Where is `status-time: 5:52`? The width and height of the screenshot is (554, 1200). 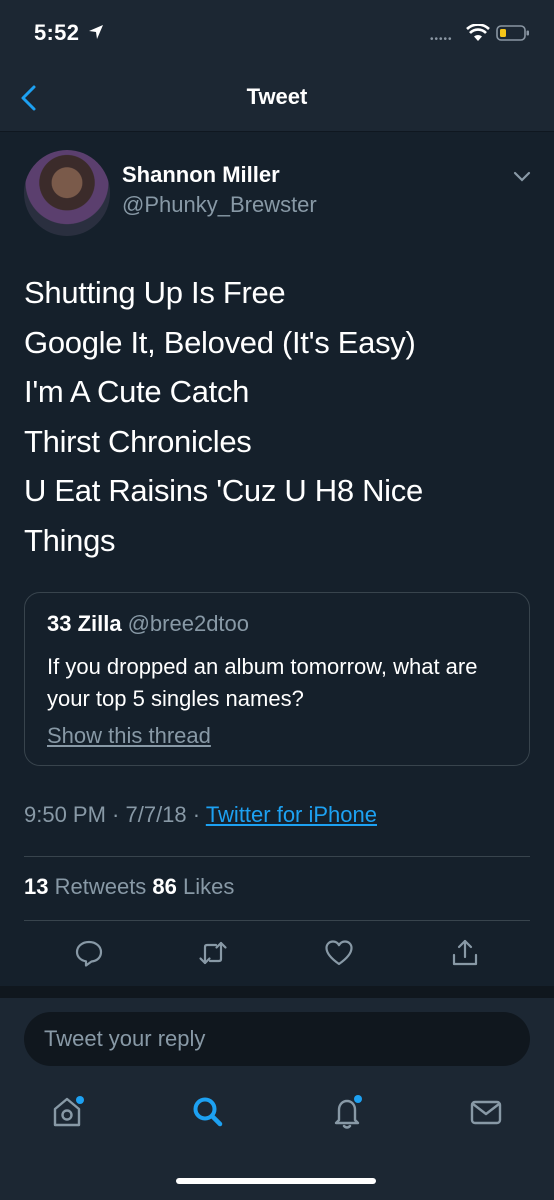
status-time: 5:52 is located at coordinates (57, 32).